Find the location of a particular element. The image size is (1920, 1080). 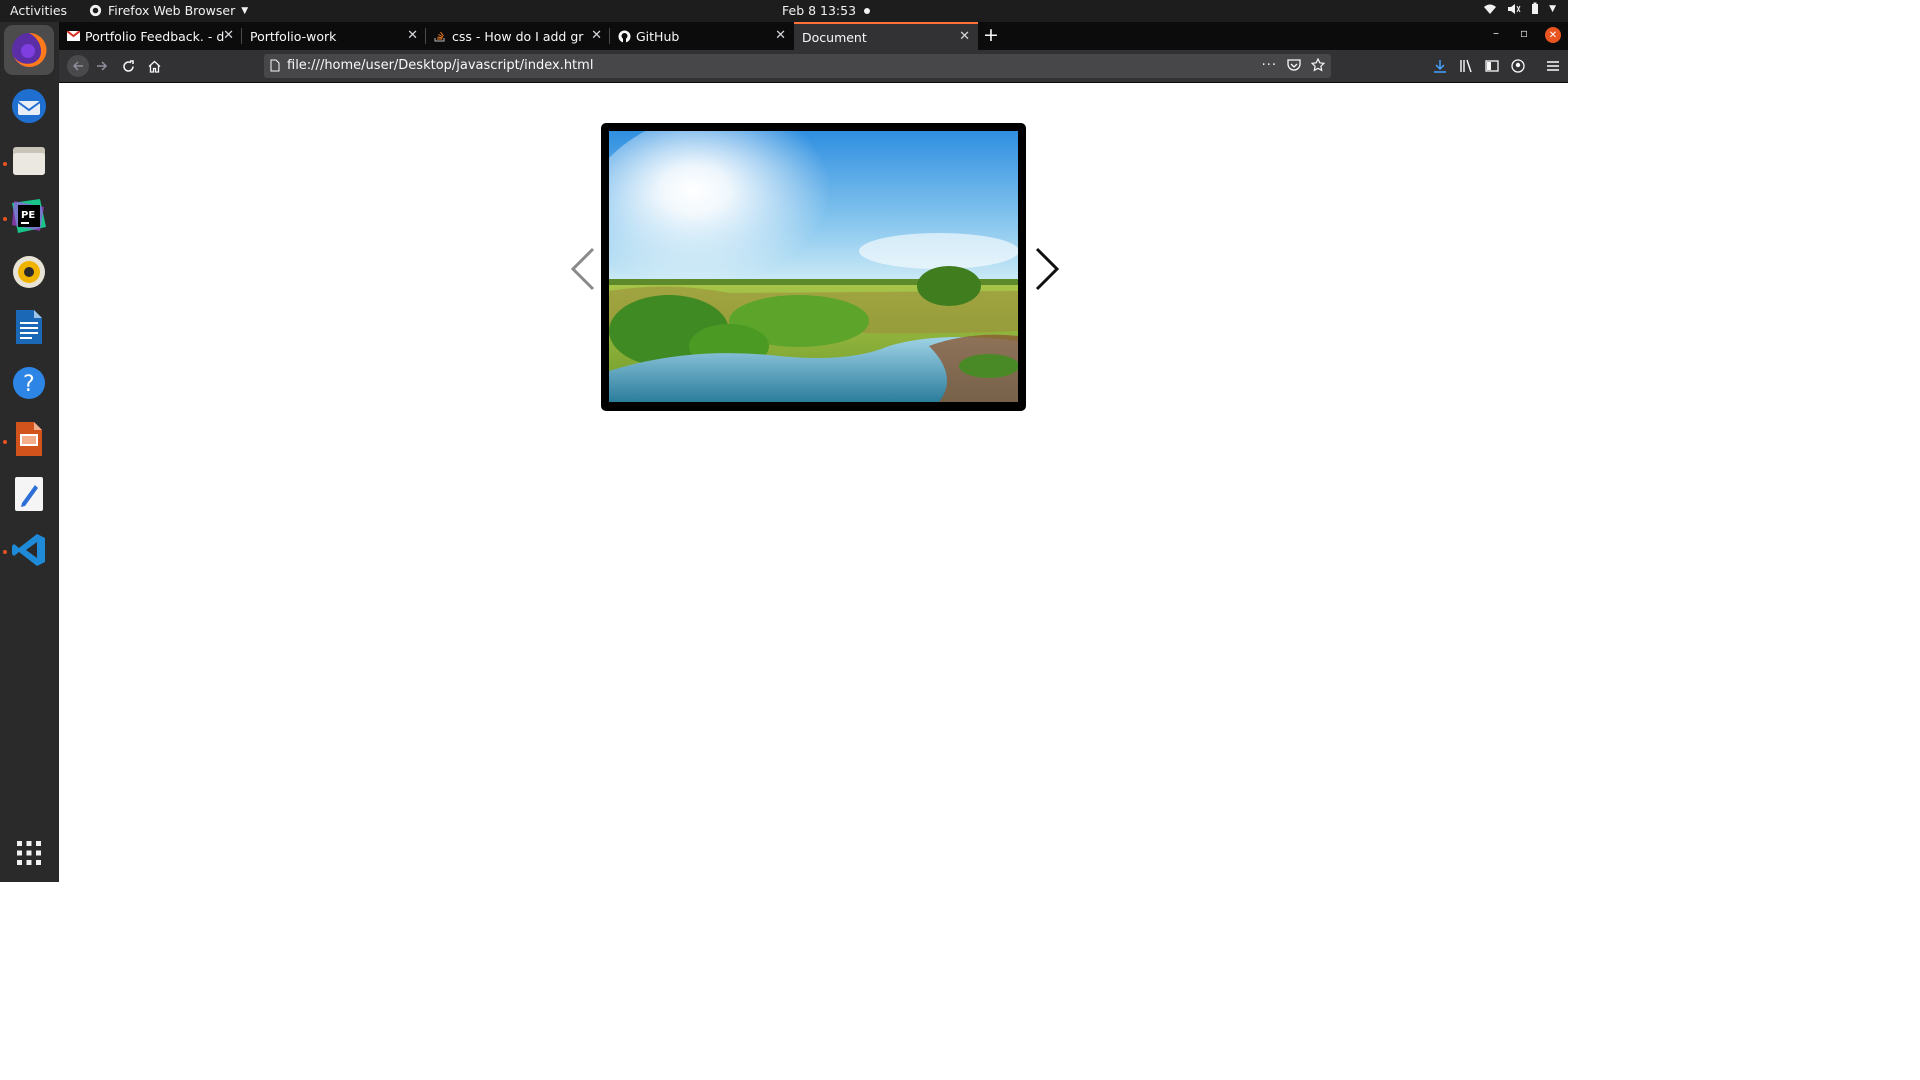

system-tray: ▼ is located at coordinates (1519, 8).